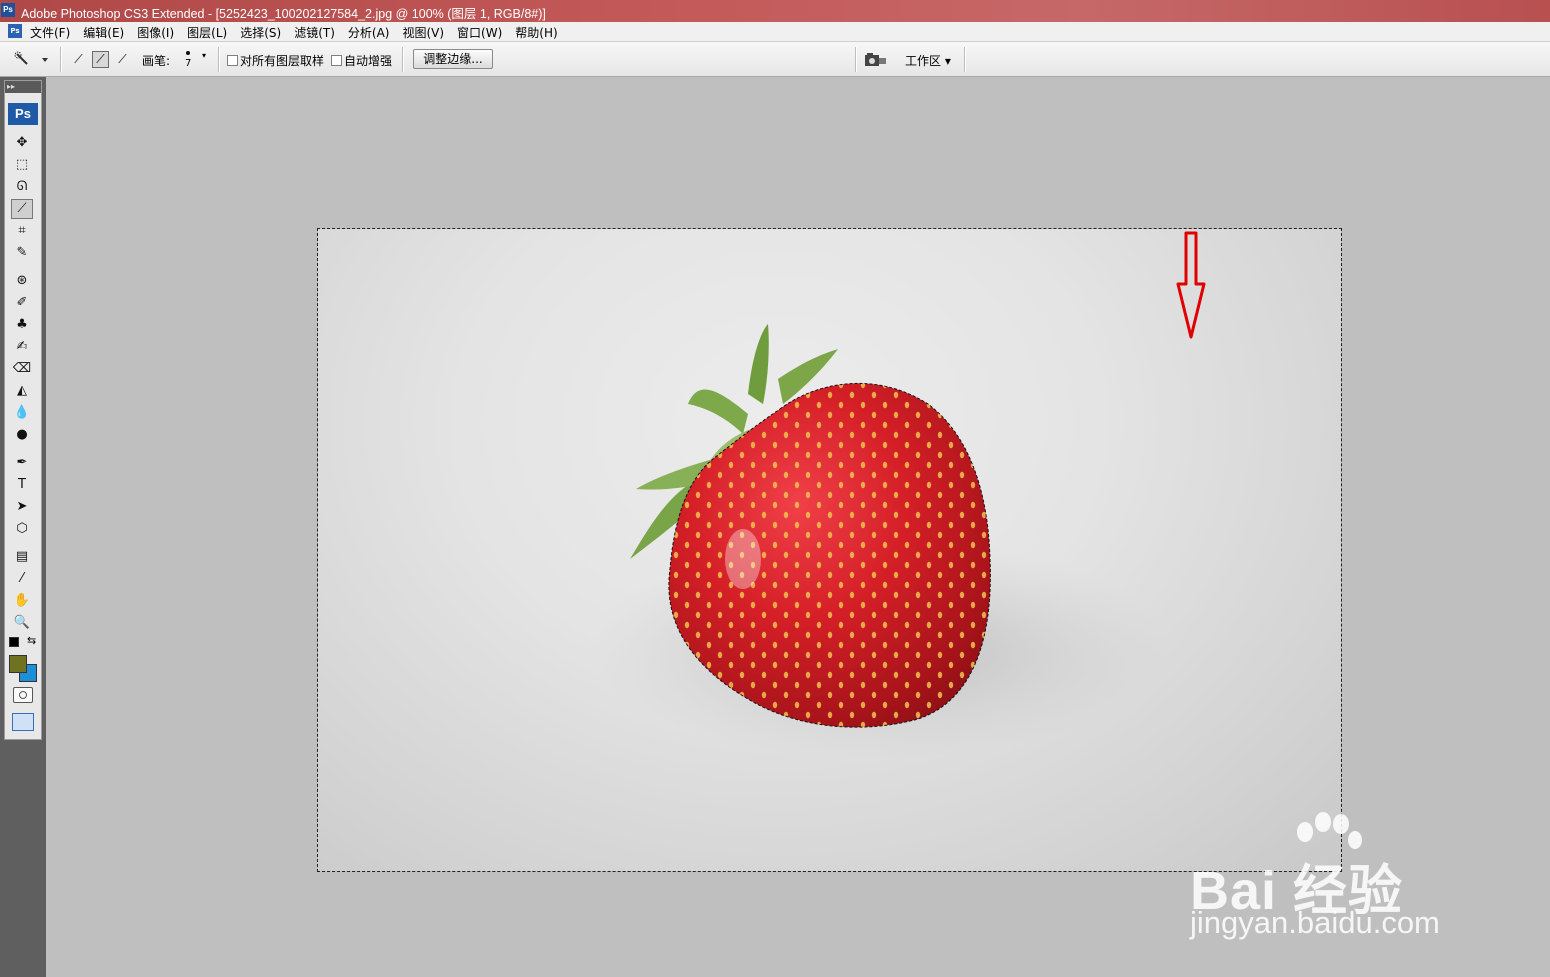 This screenshot has height=977, width=1550. What do you see at coordinates (23, 695) in the screenshot?
I see `quick-mask-icon` at bounding box center [23, 695].